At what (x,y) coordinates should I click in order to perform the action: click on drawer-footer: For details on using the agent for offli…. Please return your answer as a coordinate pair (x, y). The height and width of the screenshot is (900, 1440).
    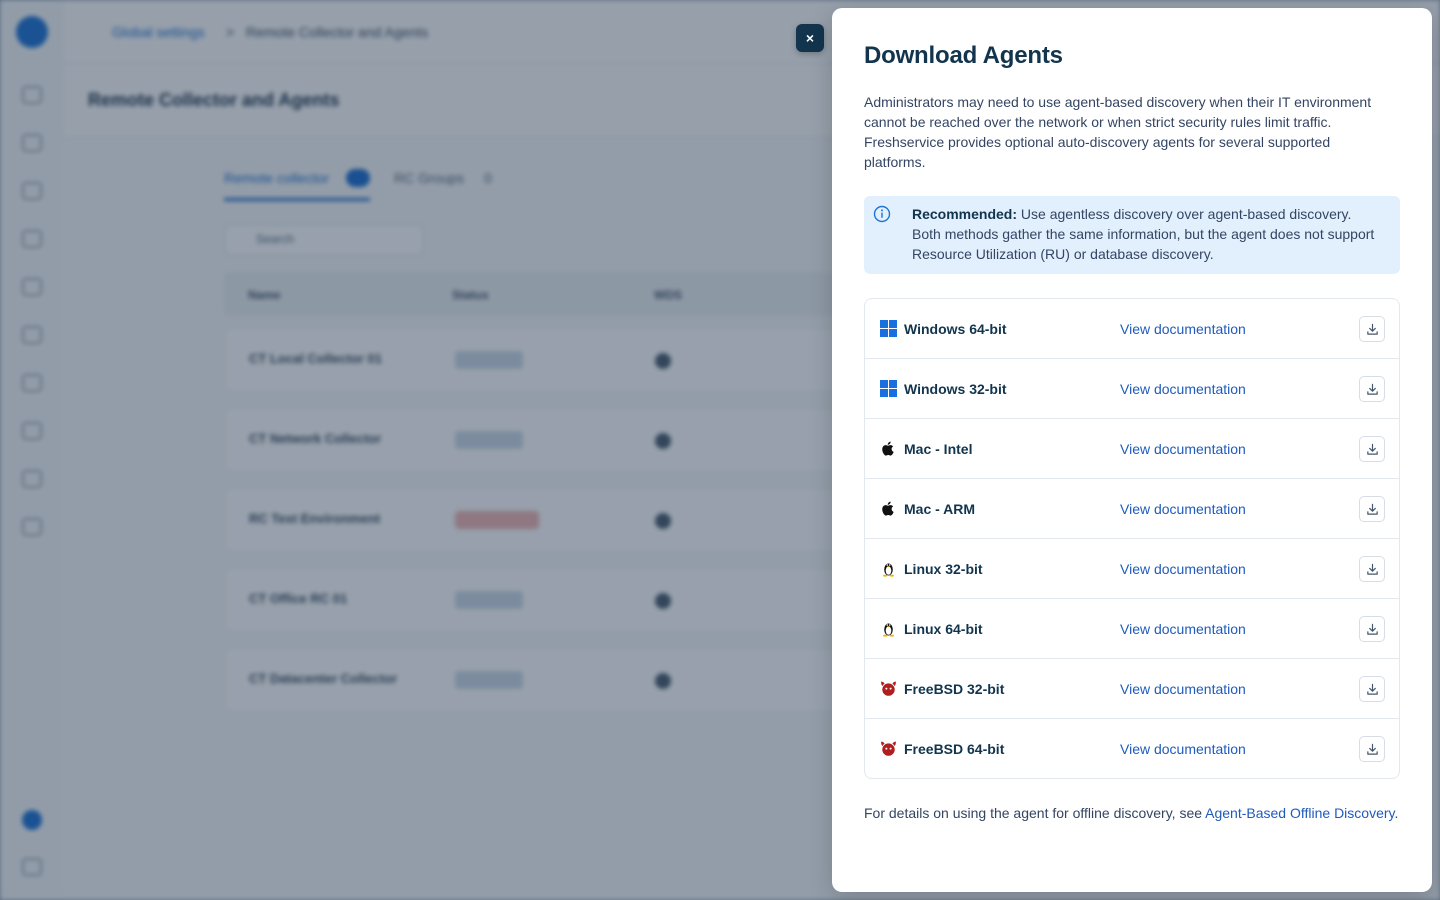
    Looking at the image, I should click on (1132, 813).